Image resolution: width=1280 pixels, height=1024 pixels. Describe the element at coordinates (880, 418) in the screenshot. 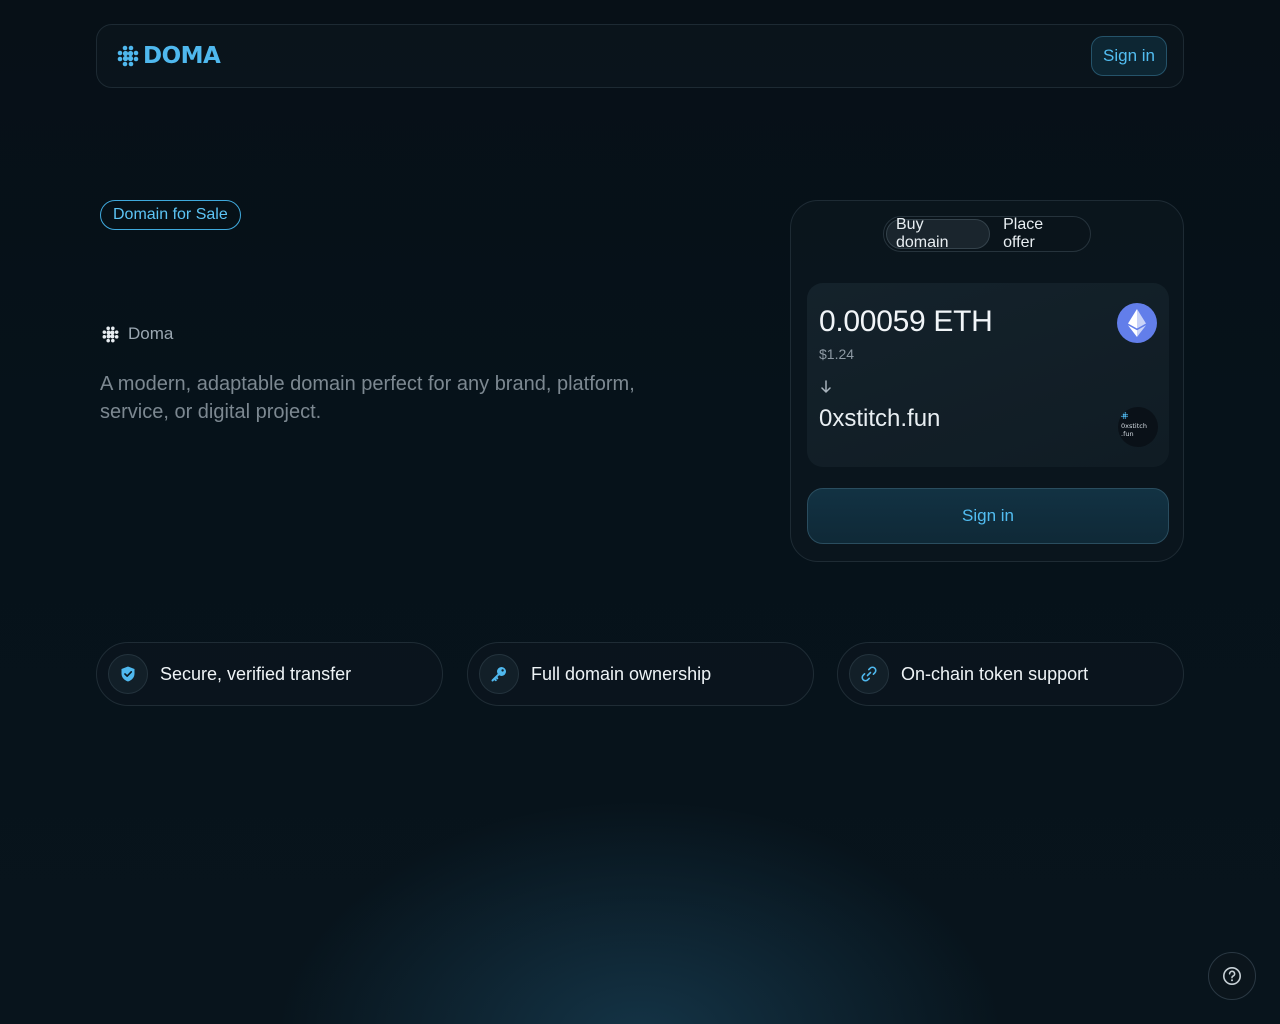

I see `domain-name: 0xstitch.fun` at that location.